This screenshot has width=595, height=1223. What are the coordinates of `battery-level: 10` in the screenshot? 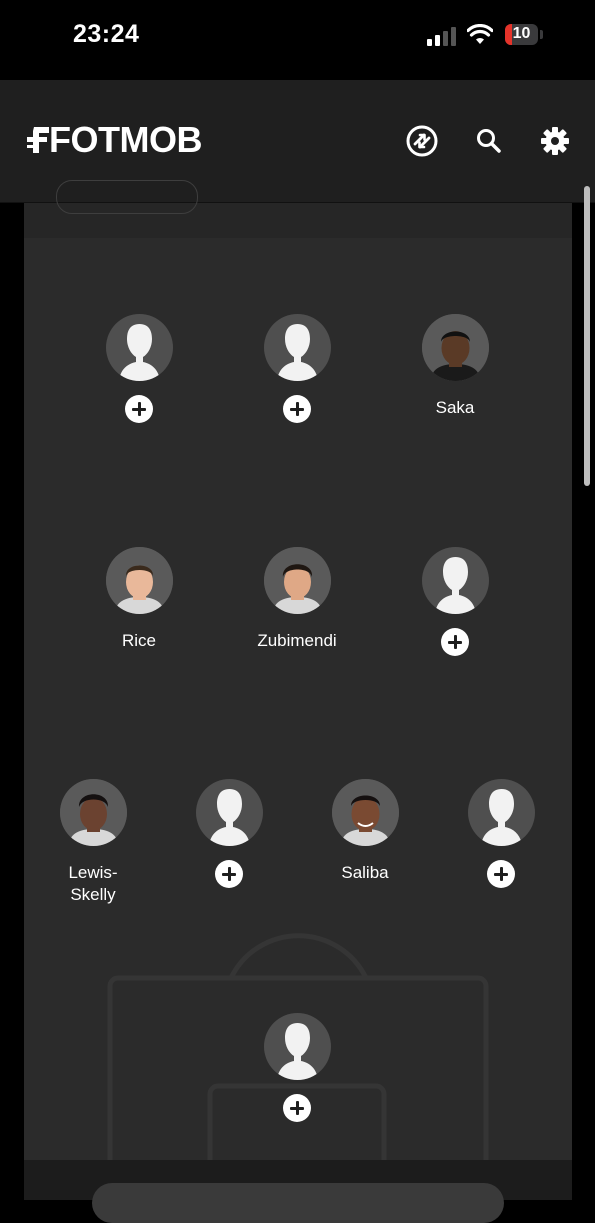 It's located at (521, 33).